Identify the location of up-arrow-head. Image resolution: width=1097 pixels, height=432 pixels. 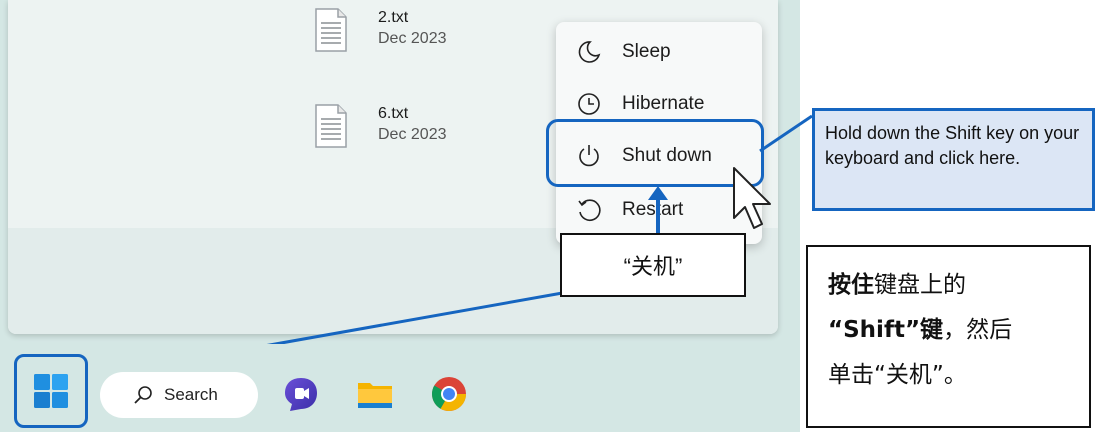
(658, 193).